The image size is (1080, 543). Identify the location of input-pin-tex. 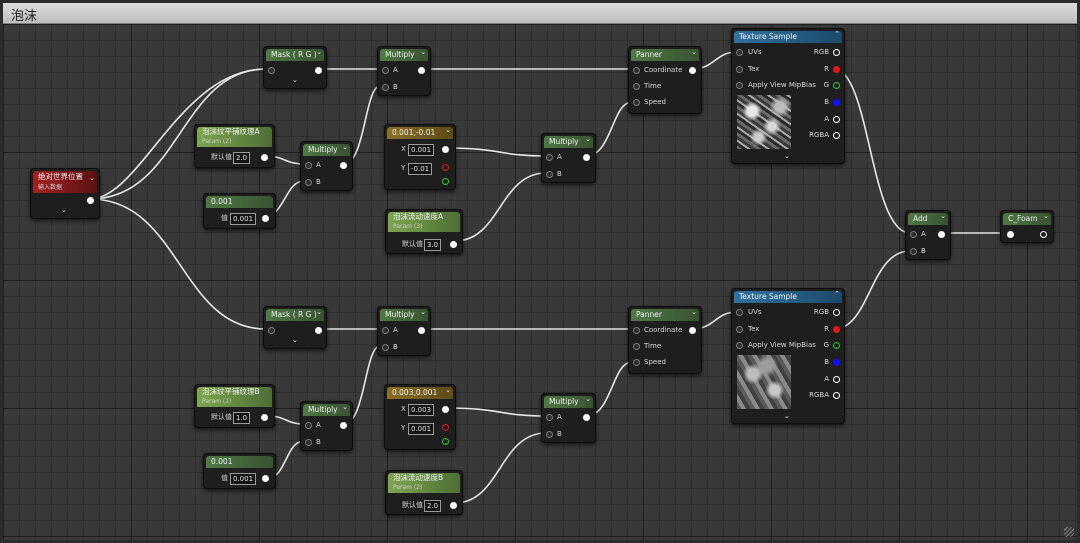
(739, 329).